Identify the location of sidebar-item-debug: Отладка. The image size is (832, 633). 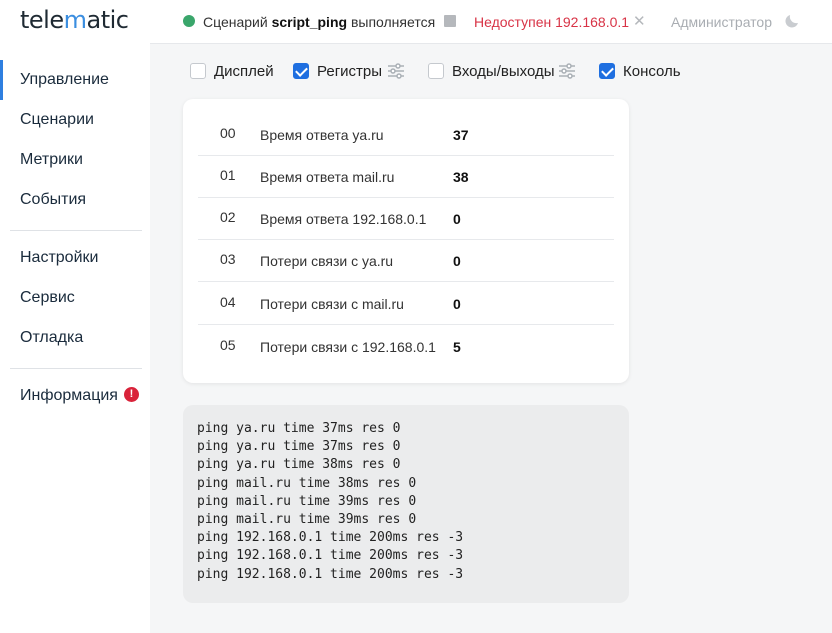
(75, 338).